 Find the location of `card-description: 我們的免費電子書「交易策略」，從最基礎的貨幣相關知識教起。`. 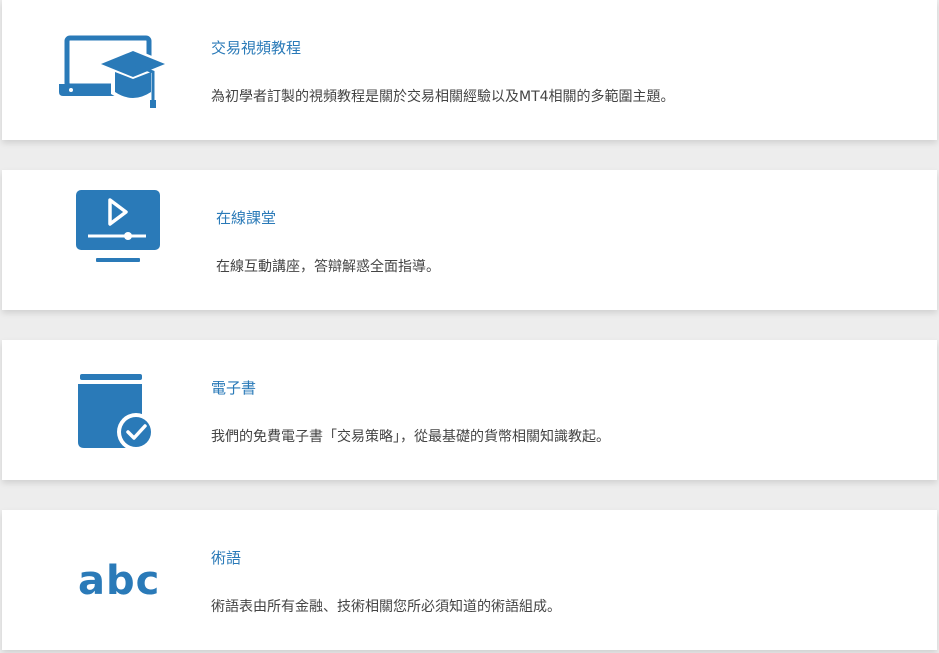

card-description: 我們的免費電子書「交易策略」，從最基礎的貨幣相關知識教起。 is located at coordinates (410, 437).